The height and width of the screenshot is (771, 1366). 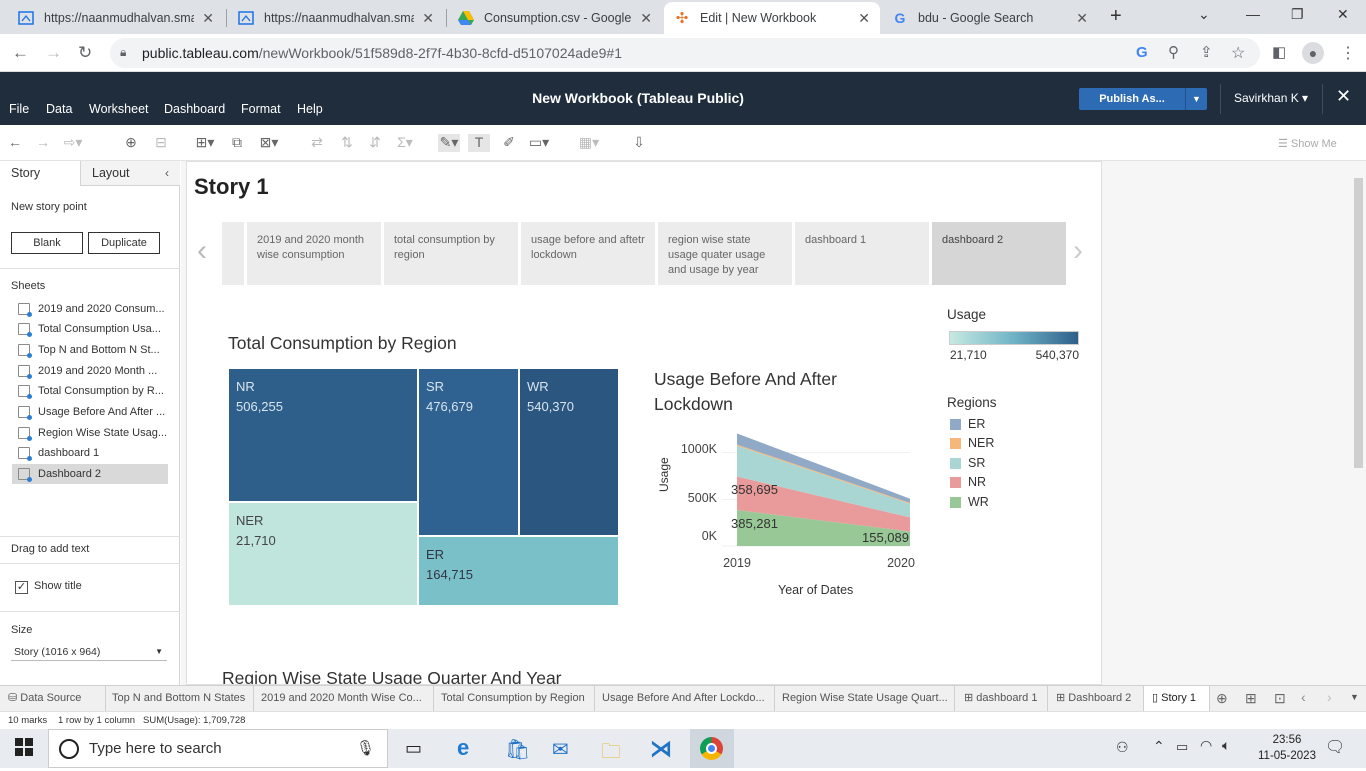 What do you see at coordinates (1078, 251) in the screenshot?
I see `next-story-point-icon: ›` at bounding box center [1078, 251].